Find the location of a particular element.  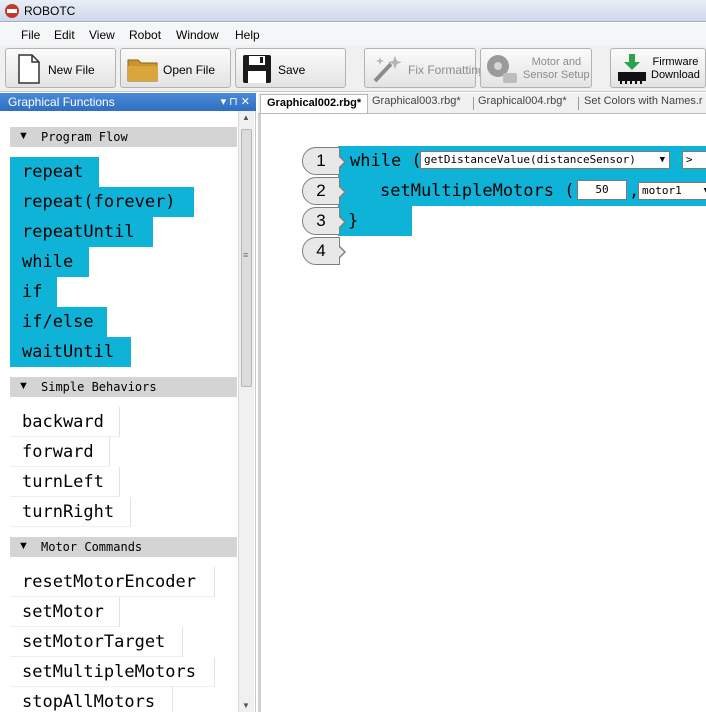

tab-graphical004: Graphical004.rbg* is located at coordinates (522, 101).